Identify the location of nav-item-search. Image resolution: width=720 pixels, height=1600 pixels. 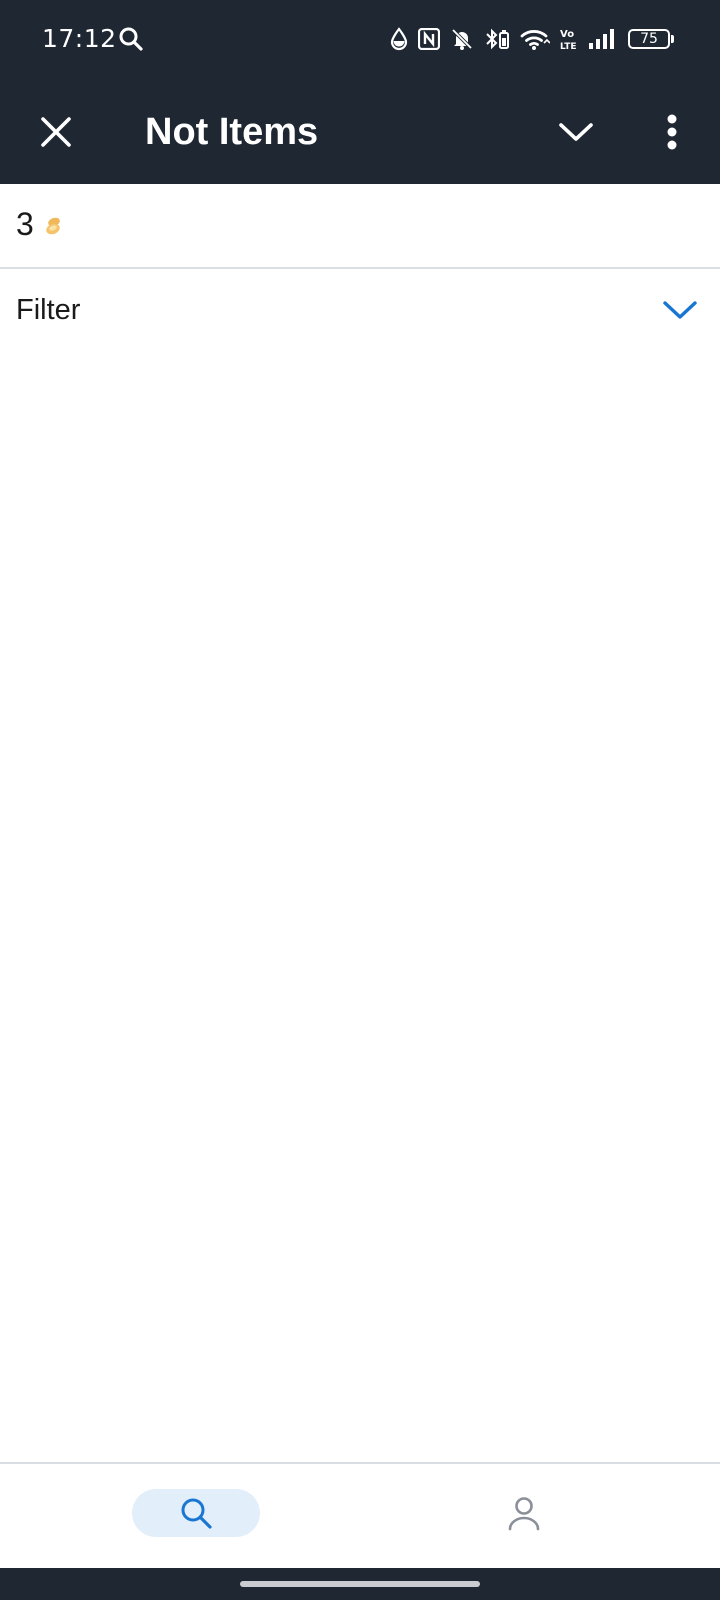
(196, 1513).